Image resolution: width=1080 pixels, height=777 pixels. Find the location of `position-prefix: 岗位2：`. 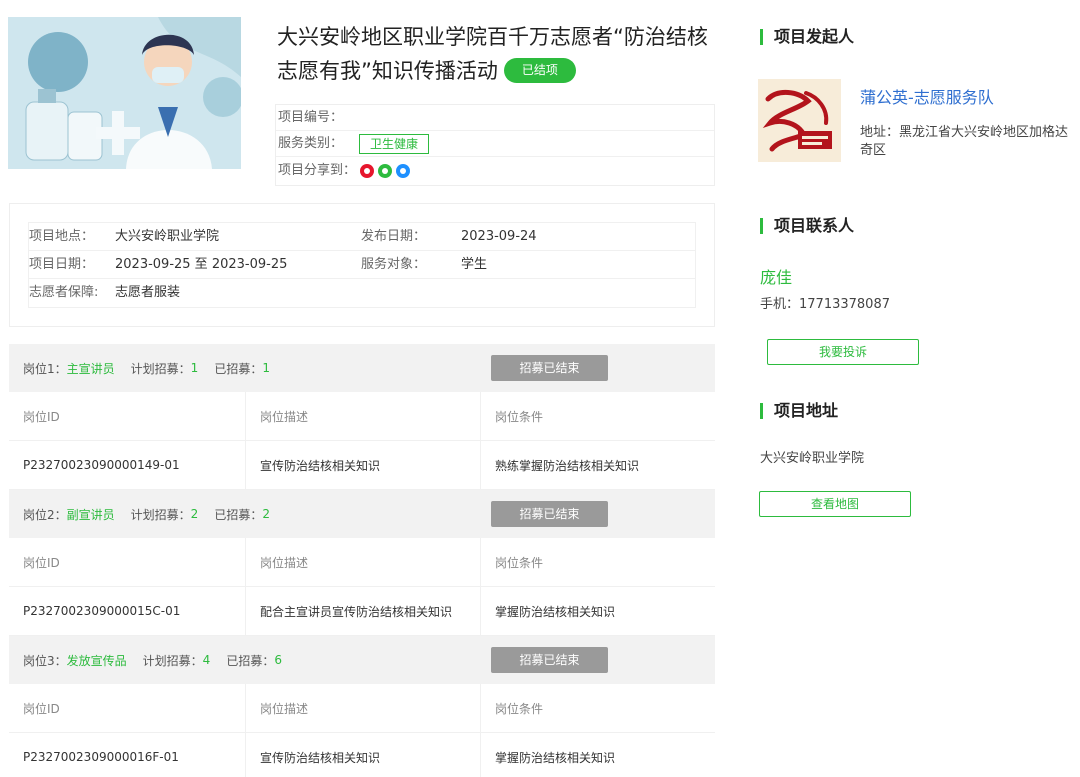

position-prefix: 岗位2： is located at coordinates (45, 514).